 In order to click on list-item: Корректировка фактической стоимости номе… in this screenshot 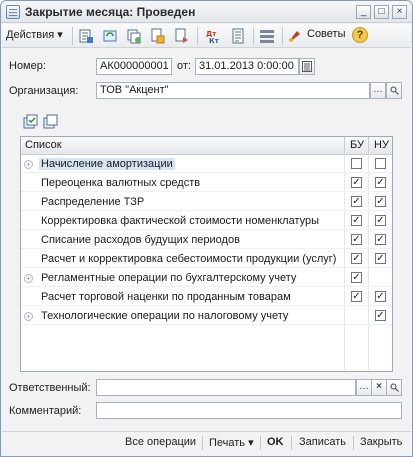, I will do `click(206, 221)`.